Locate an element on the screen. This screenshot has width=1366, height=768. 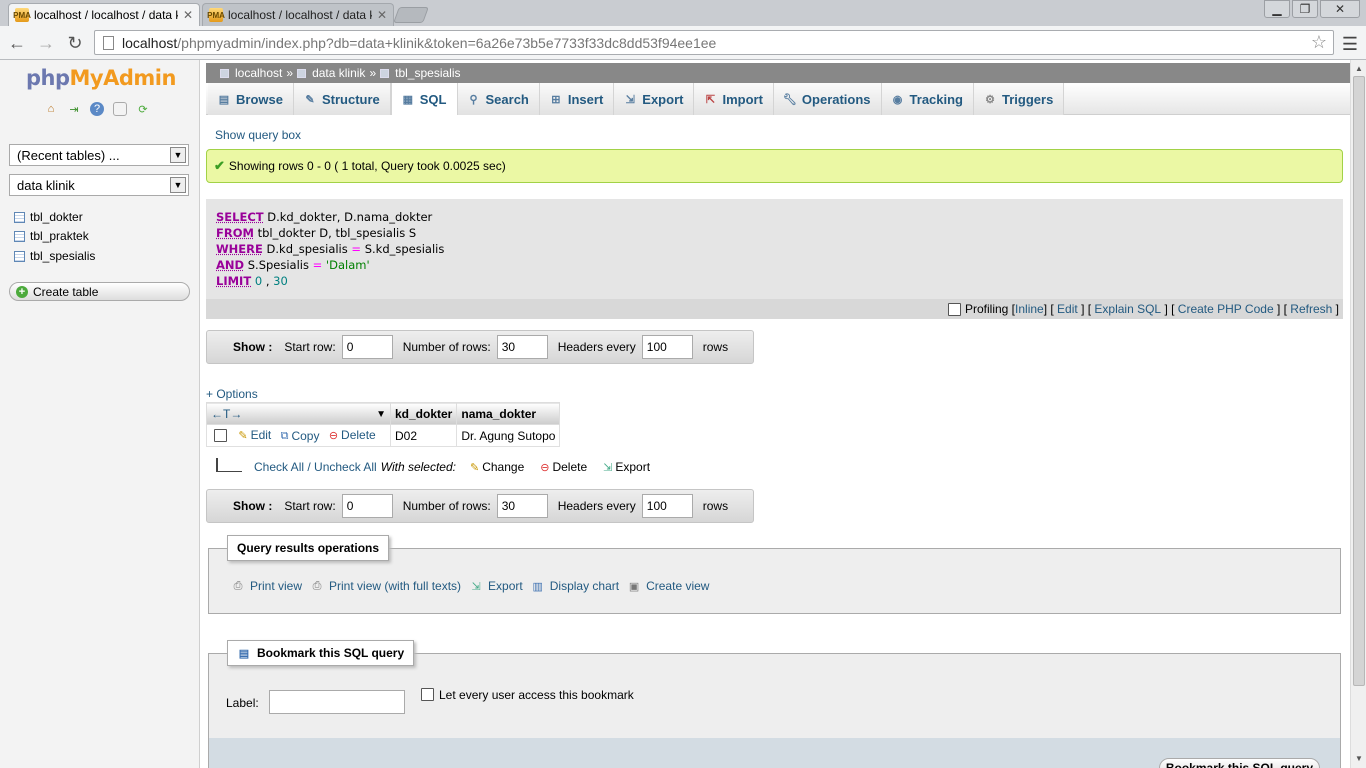
create-php-code-link: Create PHP Code is located at coordinates (1226, 309).